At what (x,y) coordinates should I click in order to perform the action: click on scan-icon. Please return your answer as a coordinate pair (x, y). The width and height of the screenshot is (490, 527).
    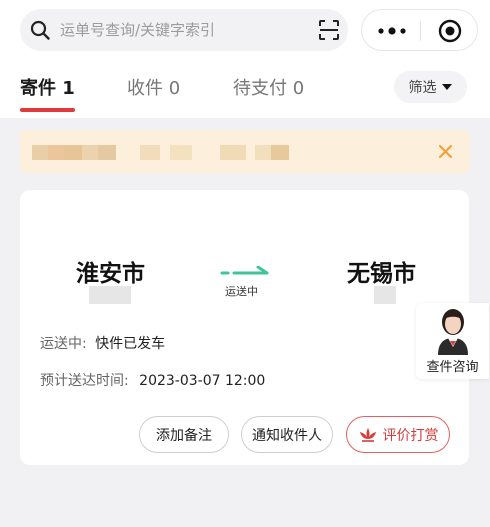
    Looking at the image, I should click on (329, 30).